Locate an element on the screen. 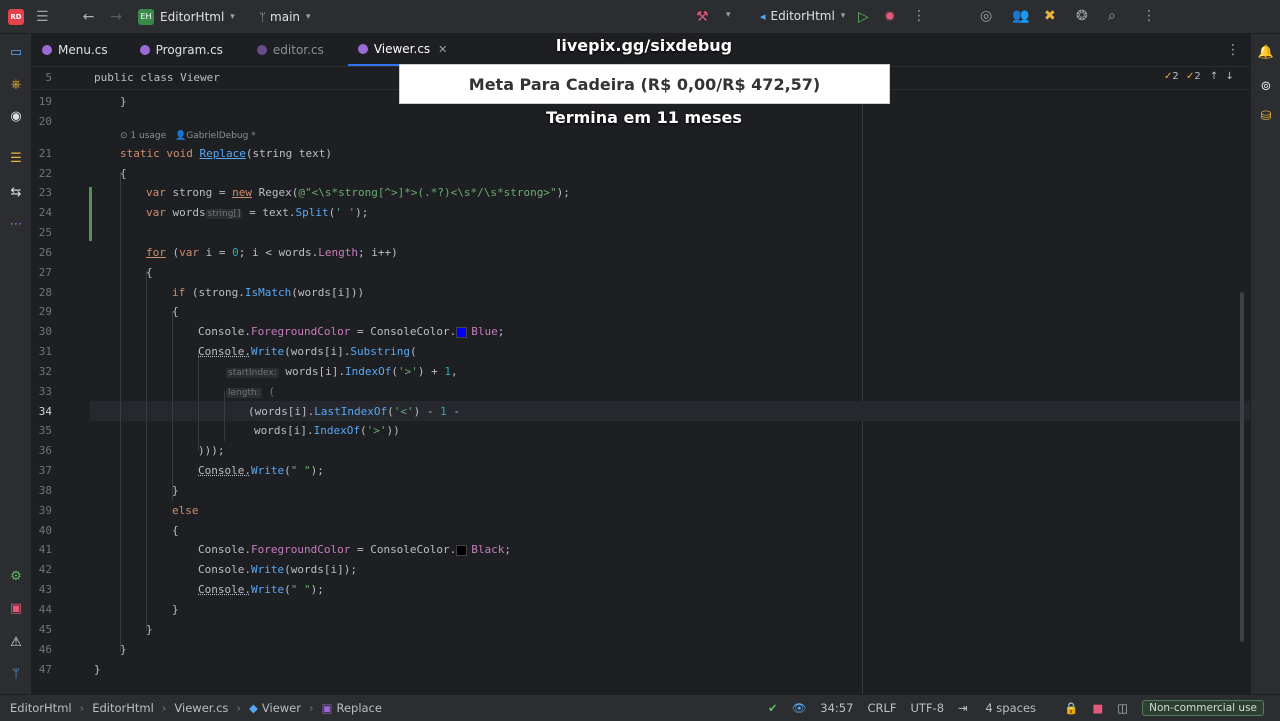 Image resolution: width=1280 pixels, height=721 pixels. git-icon: ᛘ is located at coordinates (16, 674).